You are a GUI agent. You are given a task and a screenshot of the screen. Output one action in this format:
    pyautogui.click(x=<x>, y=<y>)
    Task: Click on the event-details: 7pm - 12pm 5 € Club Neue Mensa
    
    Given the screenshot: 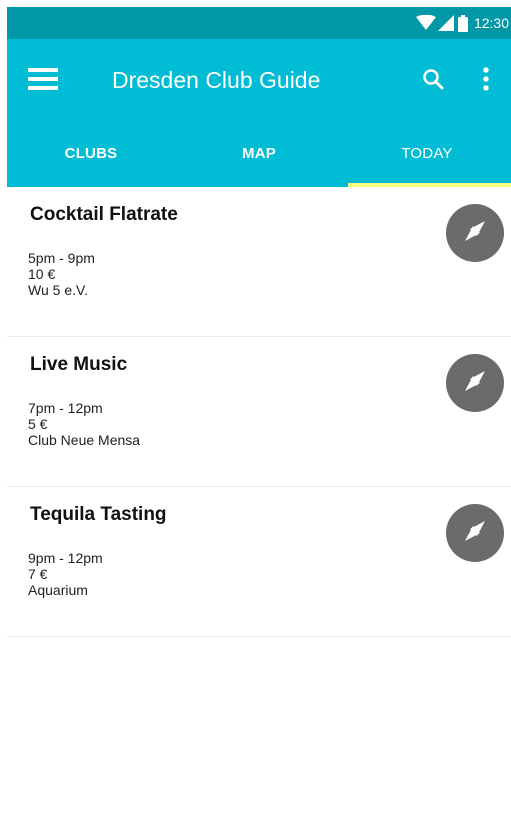 What is the action you would take?
    pyautogui.click(x=84, y=424)
    